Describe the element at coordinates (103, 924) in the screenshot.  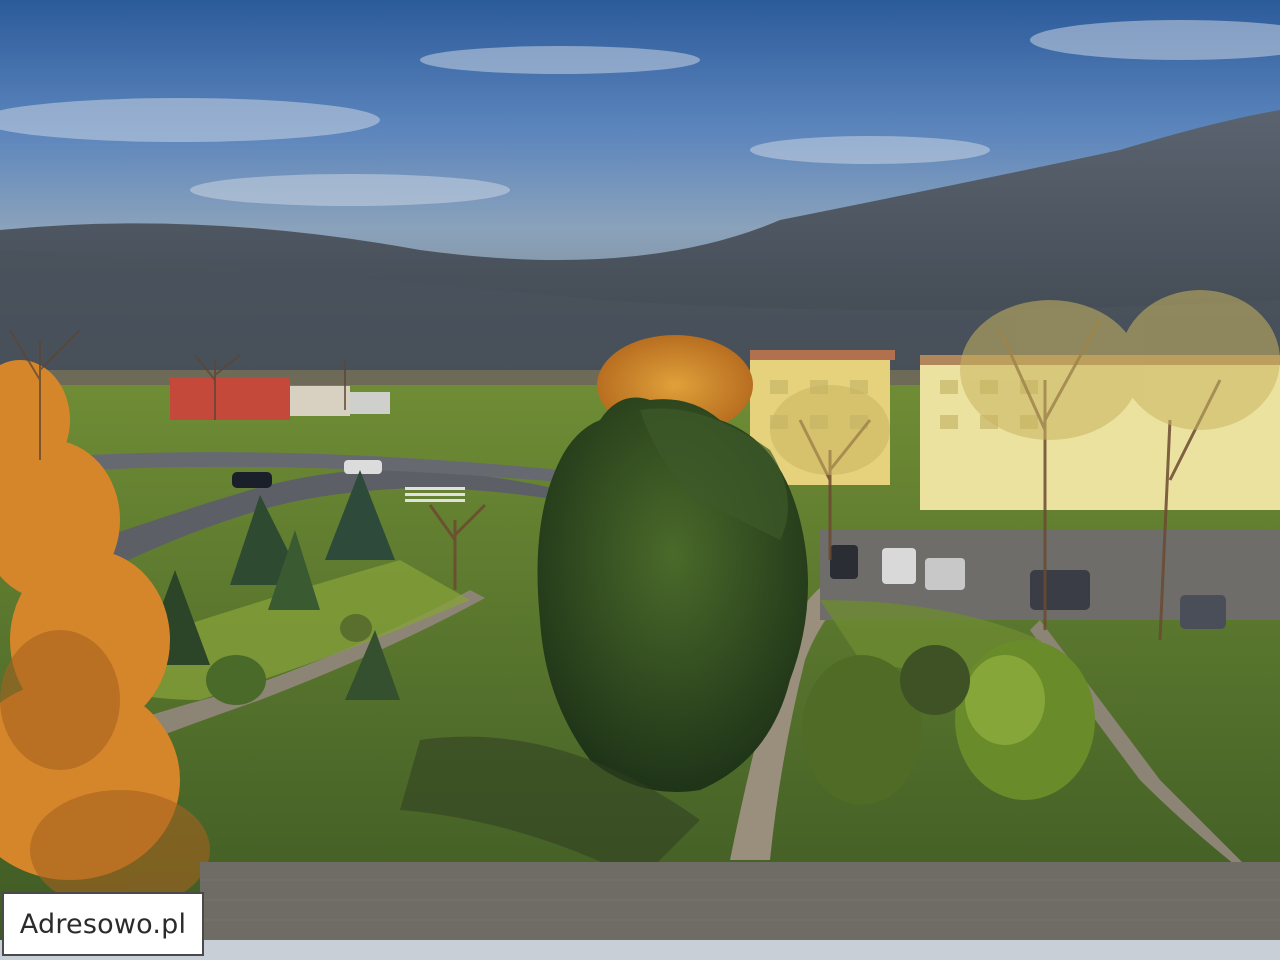
I see `watermark: Adresowo.pl` at that location.